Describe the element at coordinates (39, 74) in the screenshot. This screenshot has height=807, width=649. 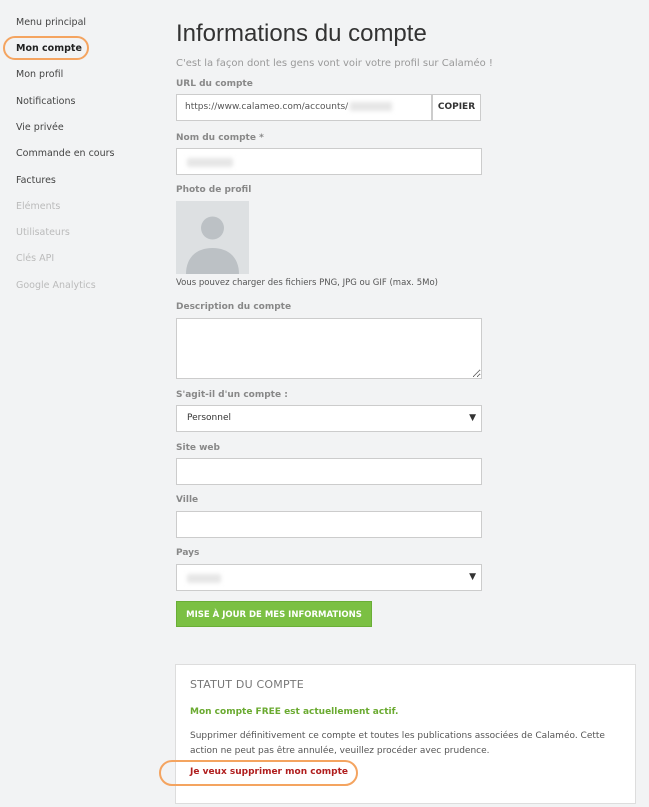
I see `sidebar-item-mon-profil: Mon profil` at that location.